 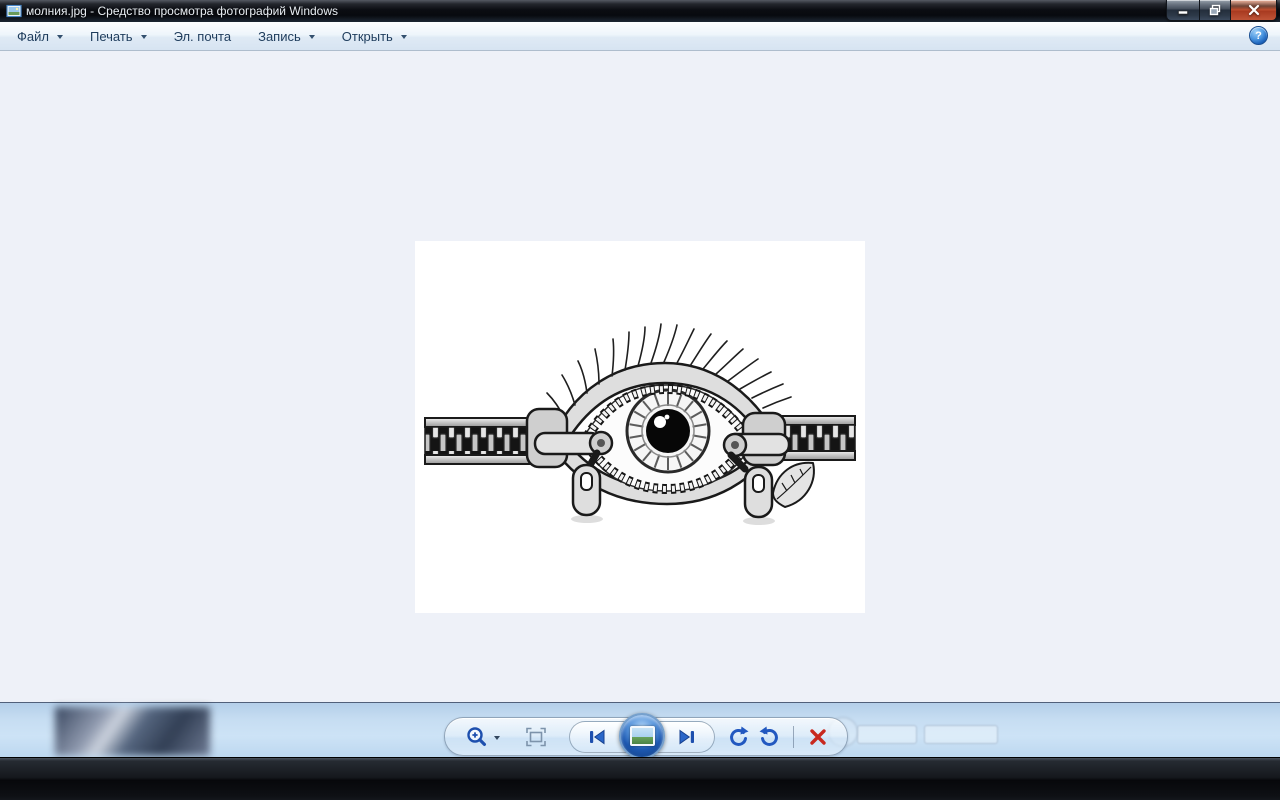 I want to click on fit-frame-icon, so click(x=536, y=736).